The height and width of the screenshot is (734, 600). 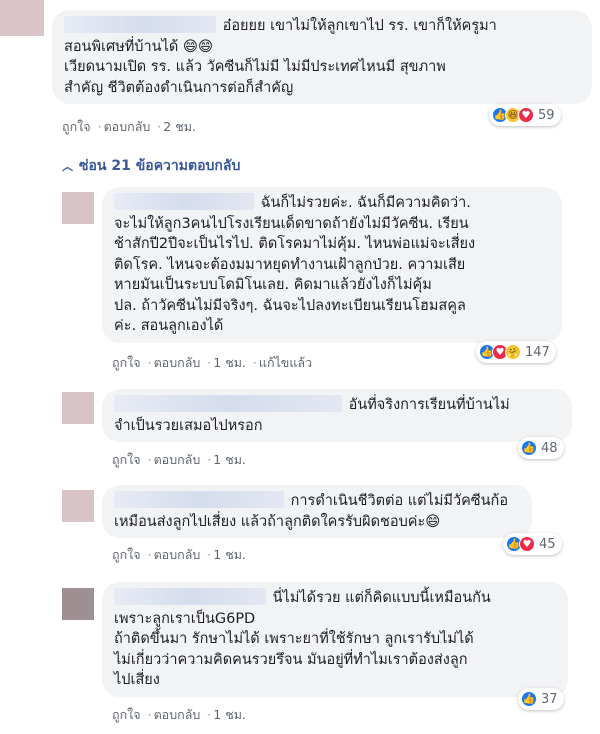 What do you see at coordinates (67, 166) in the screenshot?
I see `chevron-up-icon: ︿` at bounding box center [67, 166].